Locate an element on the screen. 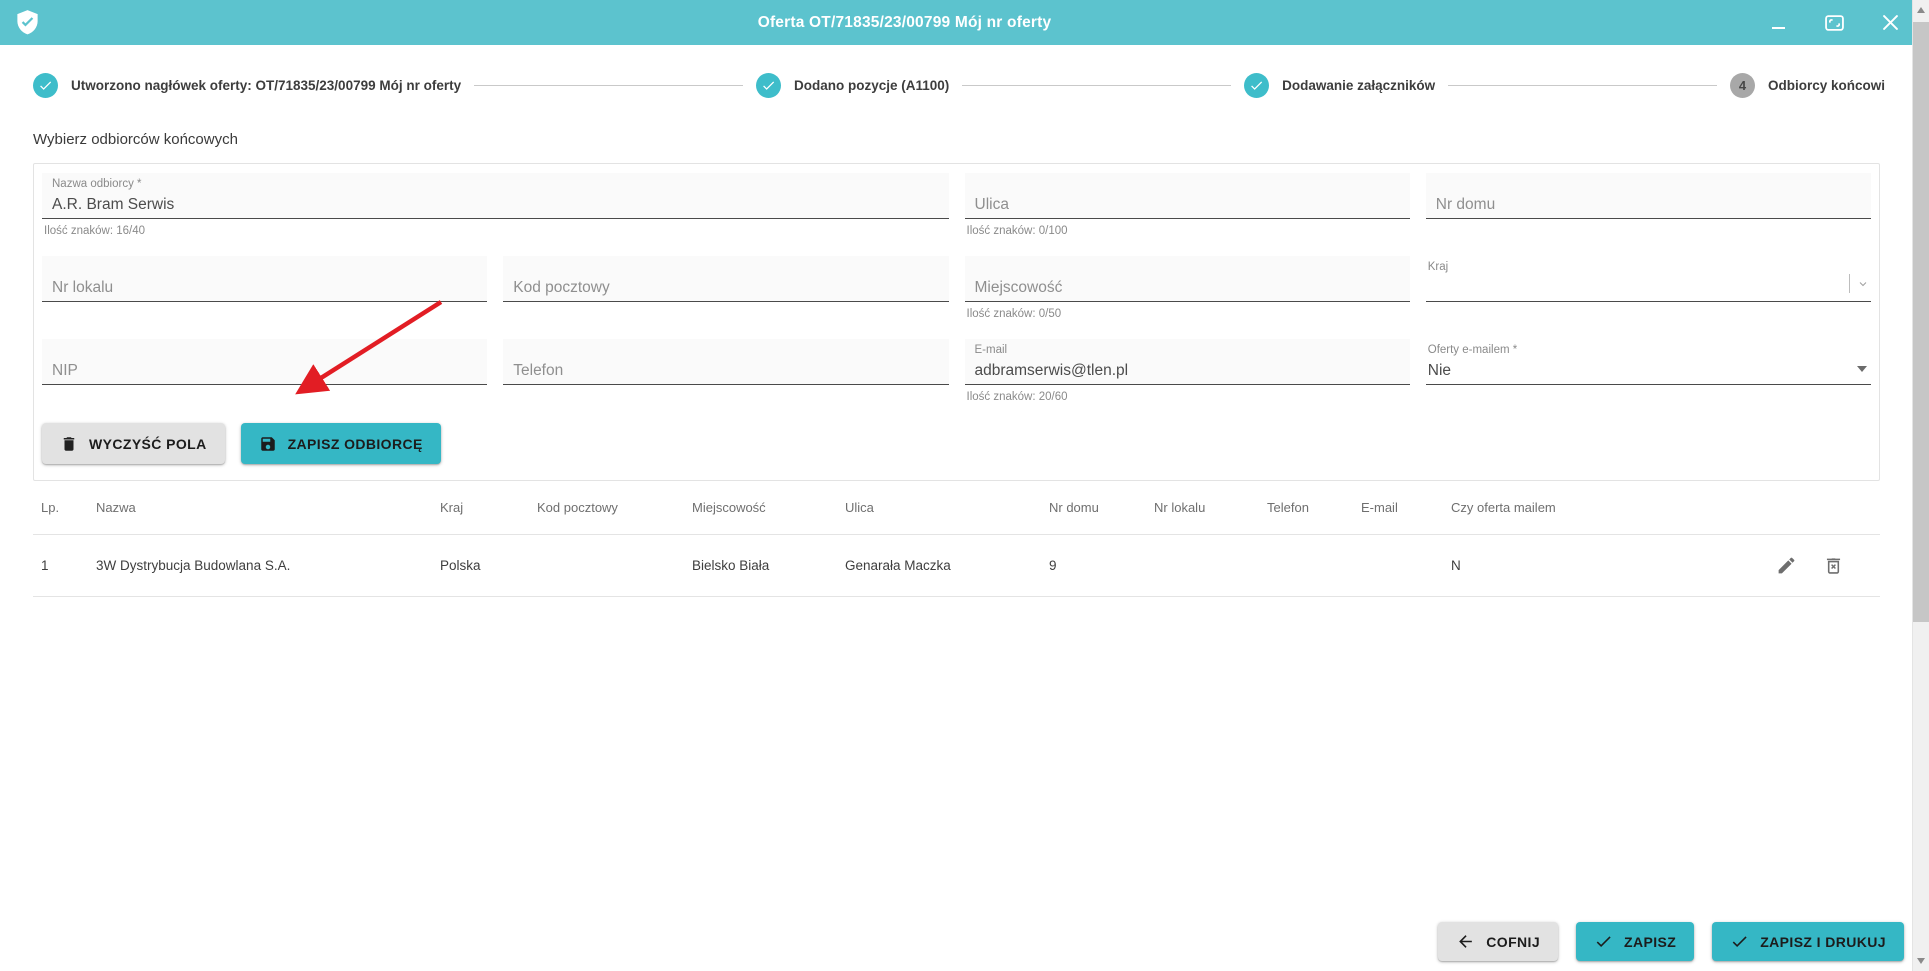 This screenshot has width=1929, height=971. kraj-label: Kraj is located at coordinates (1438, 267).